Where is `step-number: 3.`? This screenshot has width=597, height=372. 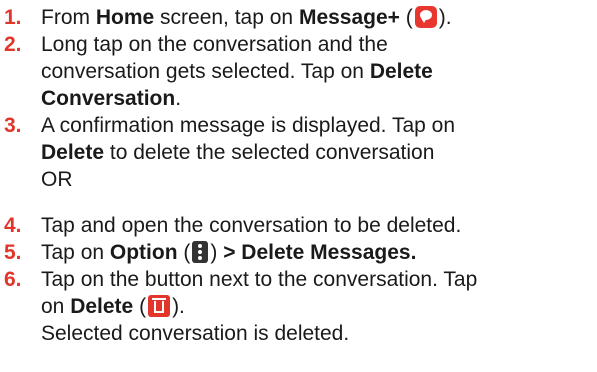
step-number: 3. is located at coordinates (13, 125).